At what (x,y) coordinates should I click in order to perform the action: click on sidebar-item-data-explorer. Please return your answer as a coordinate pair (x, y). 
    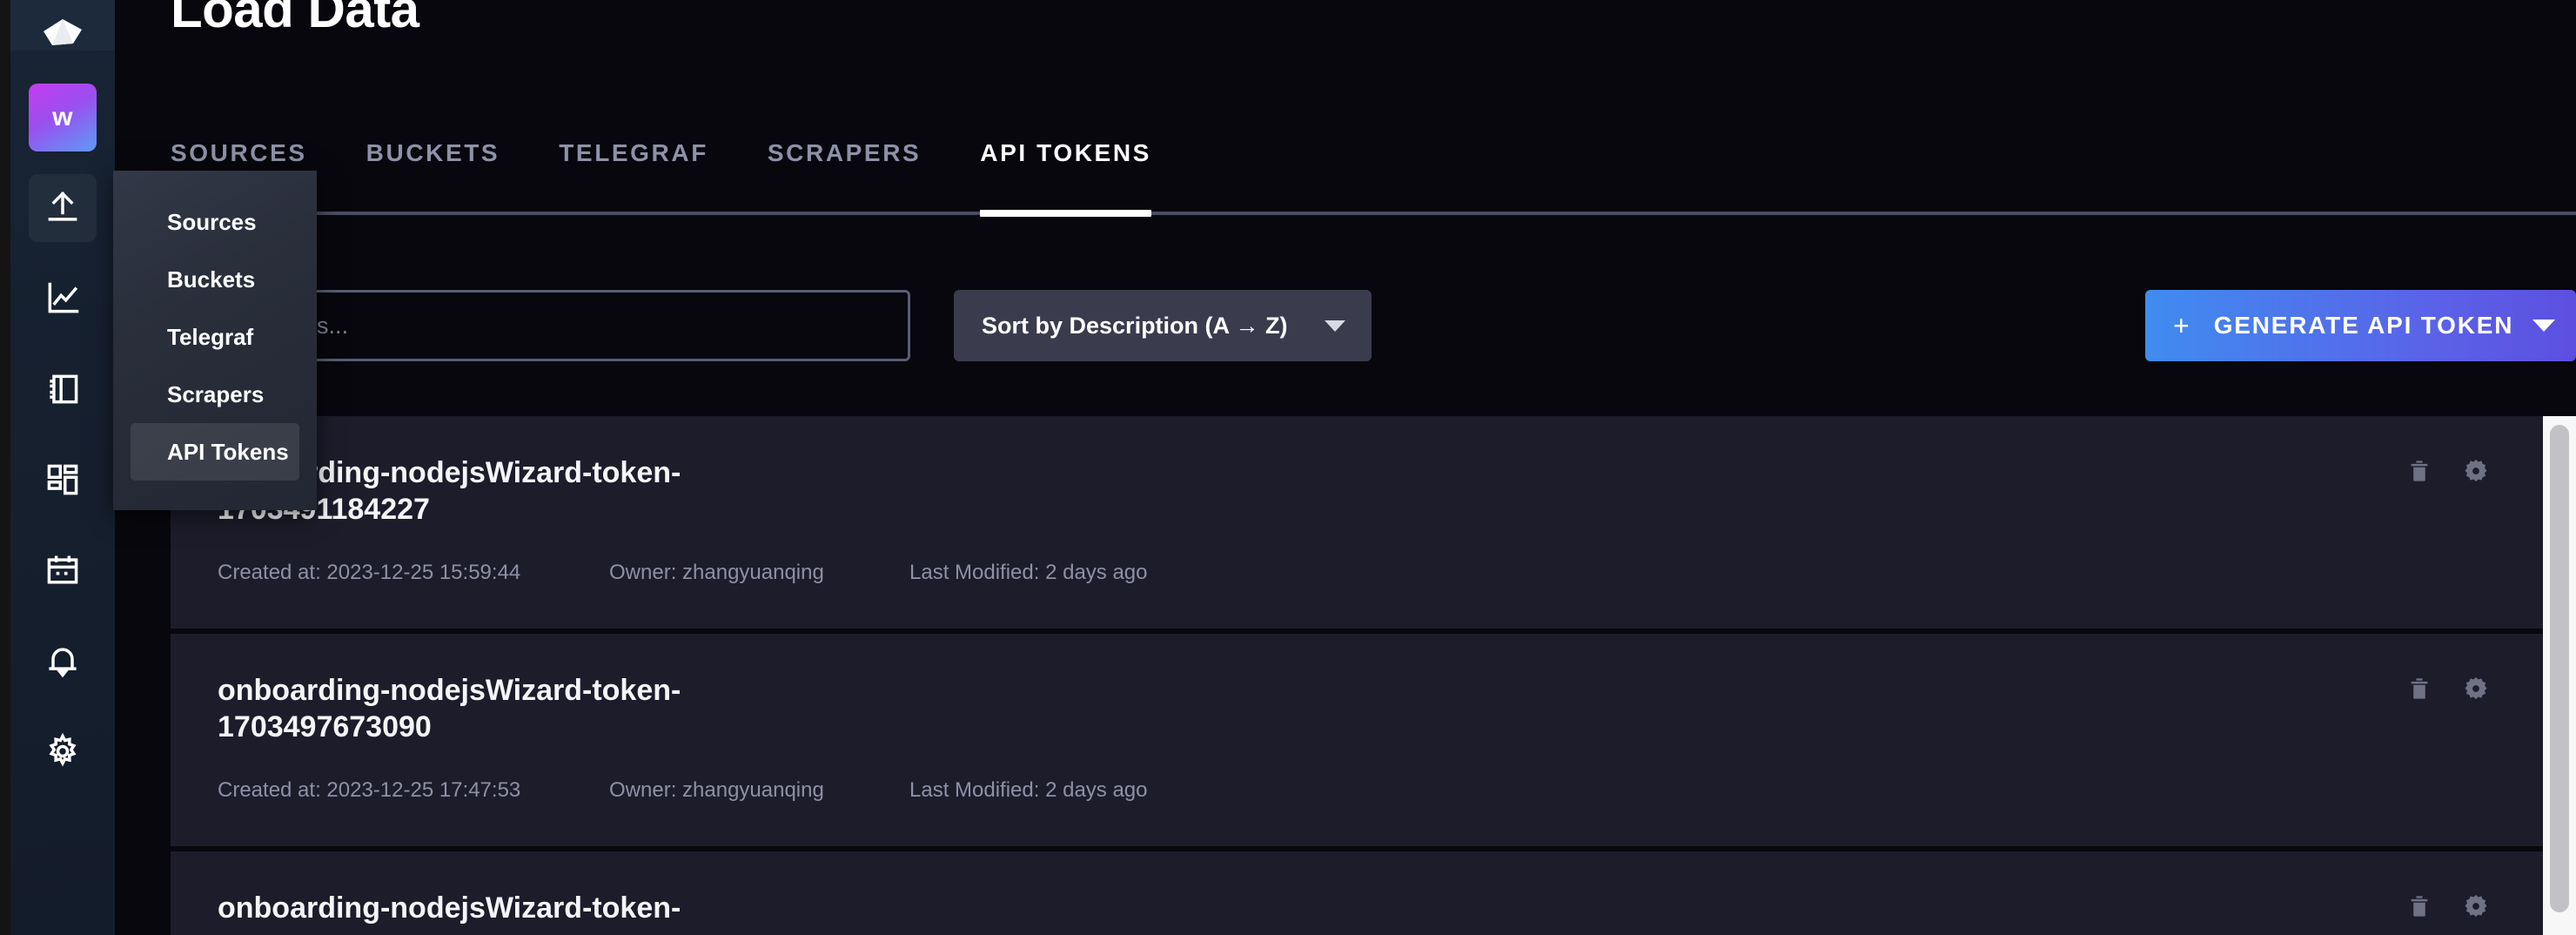
    Looking at the image, I should click on (63, 299).